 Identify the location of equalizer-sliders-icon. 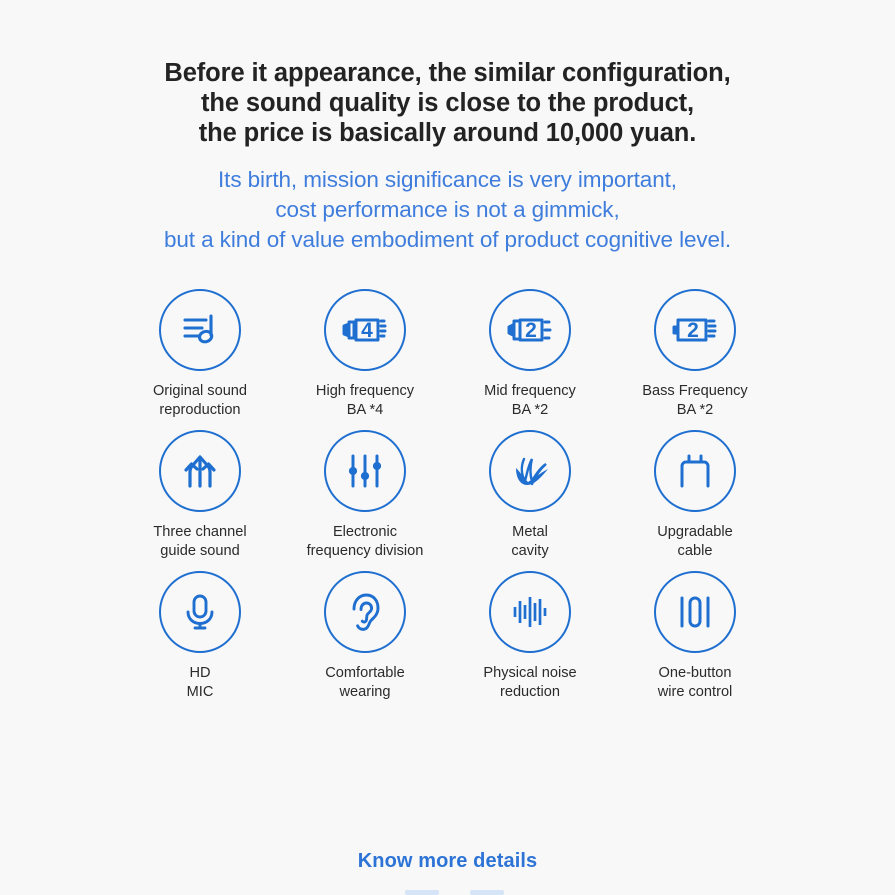
(365, 471).